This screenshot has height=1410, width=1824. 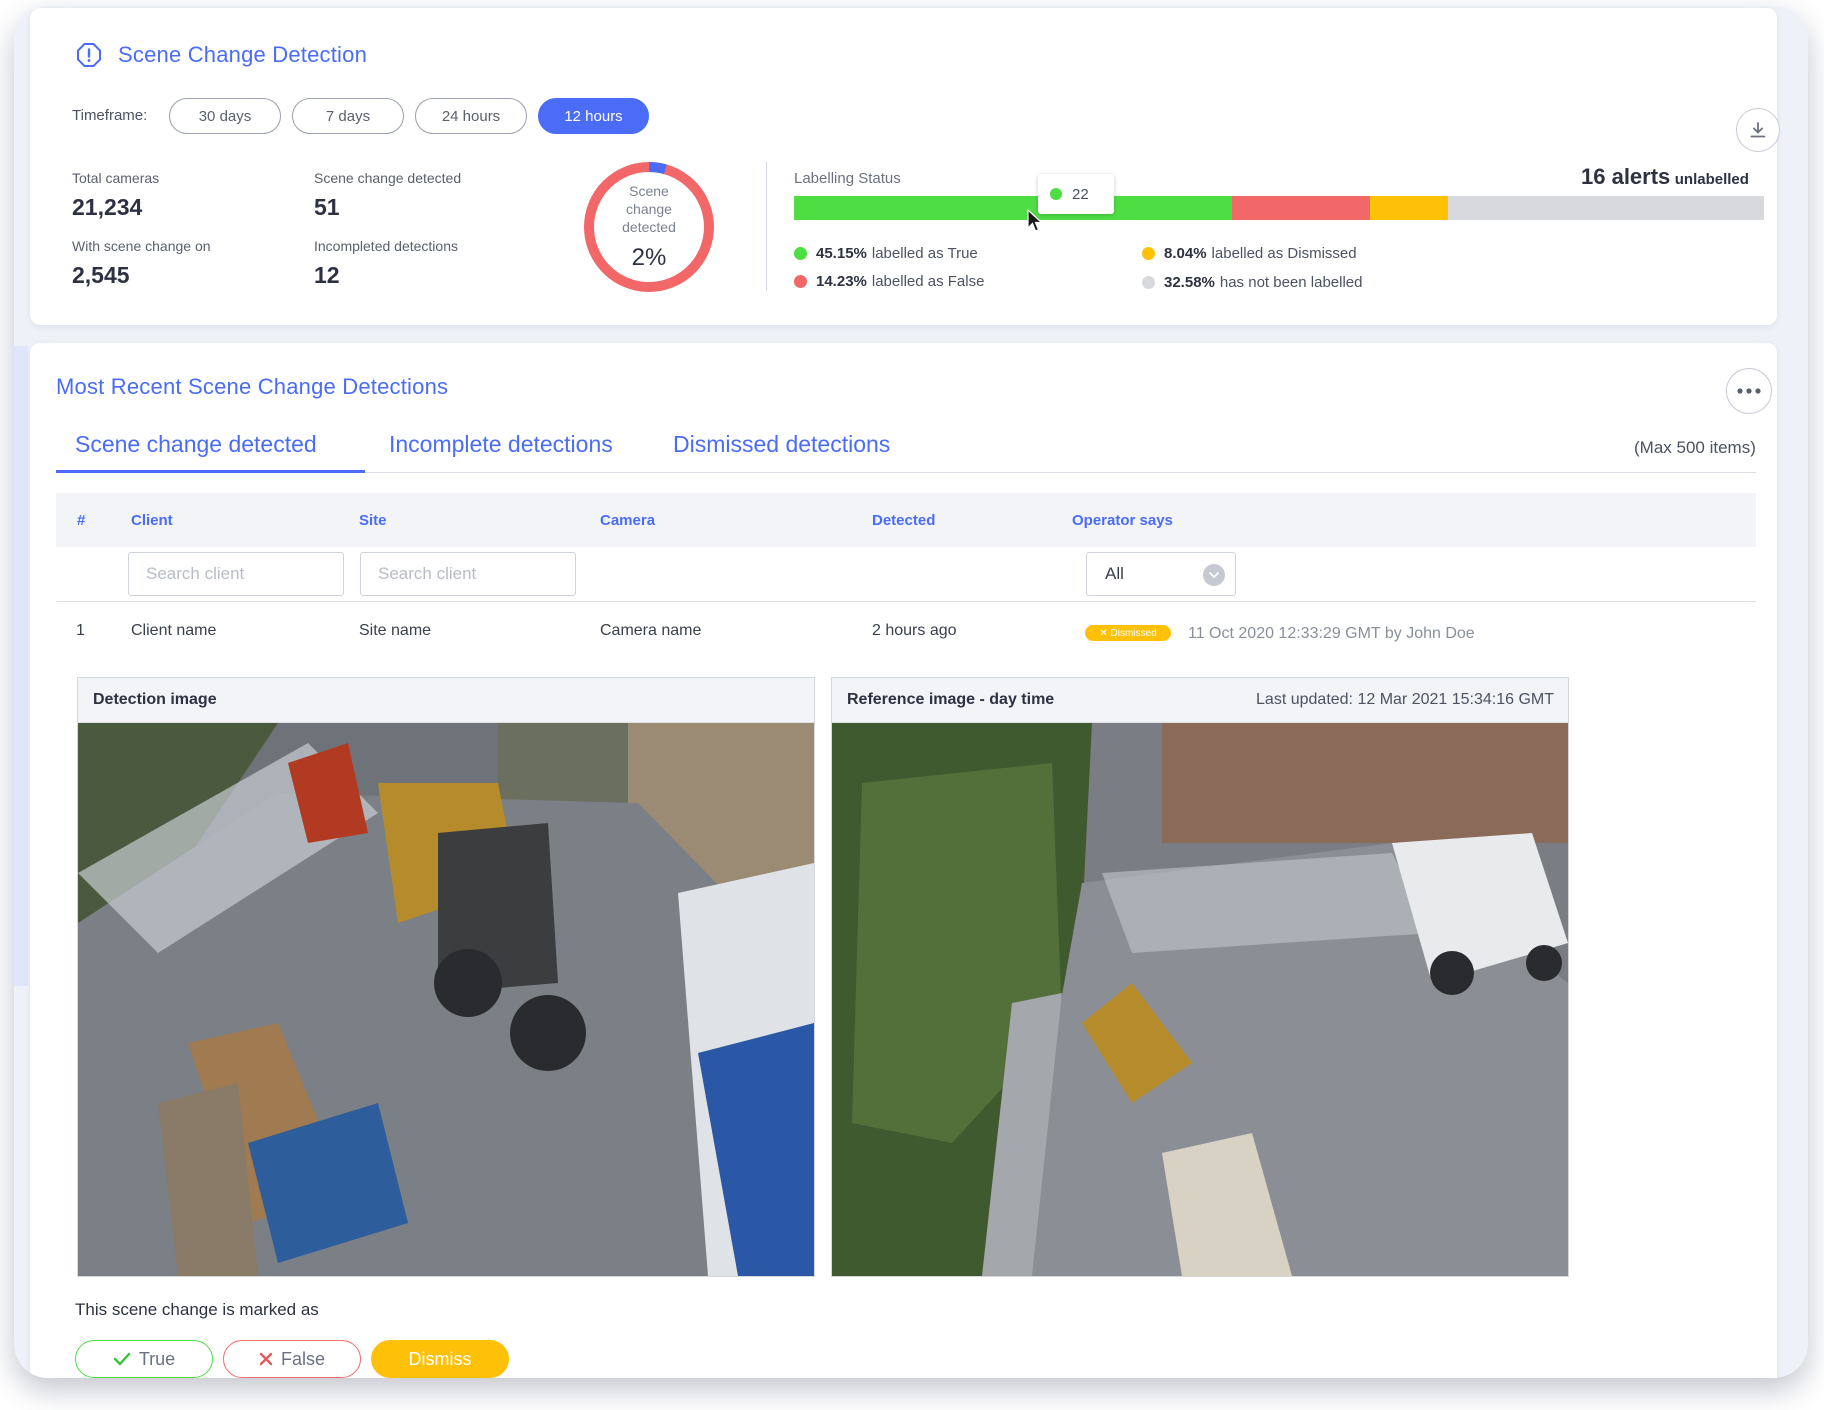 What do you see at coordinates (386, 246) in the screenshot?
I see `incompleted-label: Incompleted detections` at bounding box center [386, 246].